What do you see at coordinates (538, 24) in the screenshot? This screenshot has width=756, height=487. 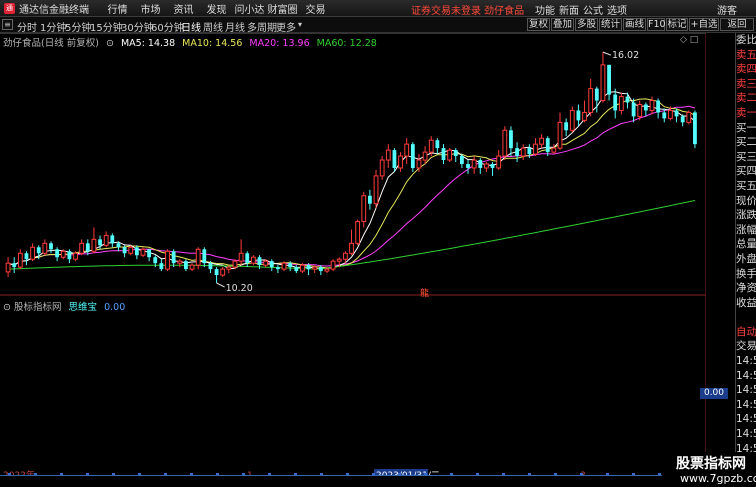 I see `adjust-price-button: 复权` at bounding box center [538, 24].